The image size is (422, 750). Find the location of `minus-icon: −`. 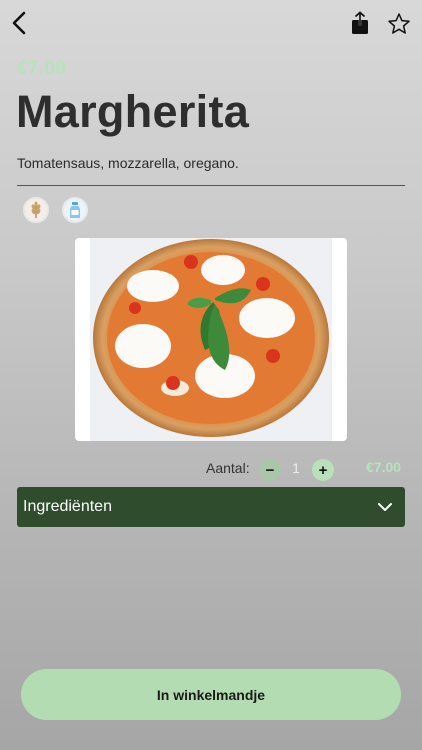

minus-icon: − is located at coordinates (270, 470).